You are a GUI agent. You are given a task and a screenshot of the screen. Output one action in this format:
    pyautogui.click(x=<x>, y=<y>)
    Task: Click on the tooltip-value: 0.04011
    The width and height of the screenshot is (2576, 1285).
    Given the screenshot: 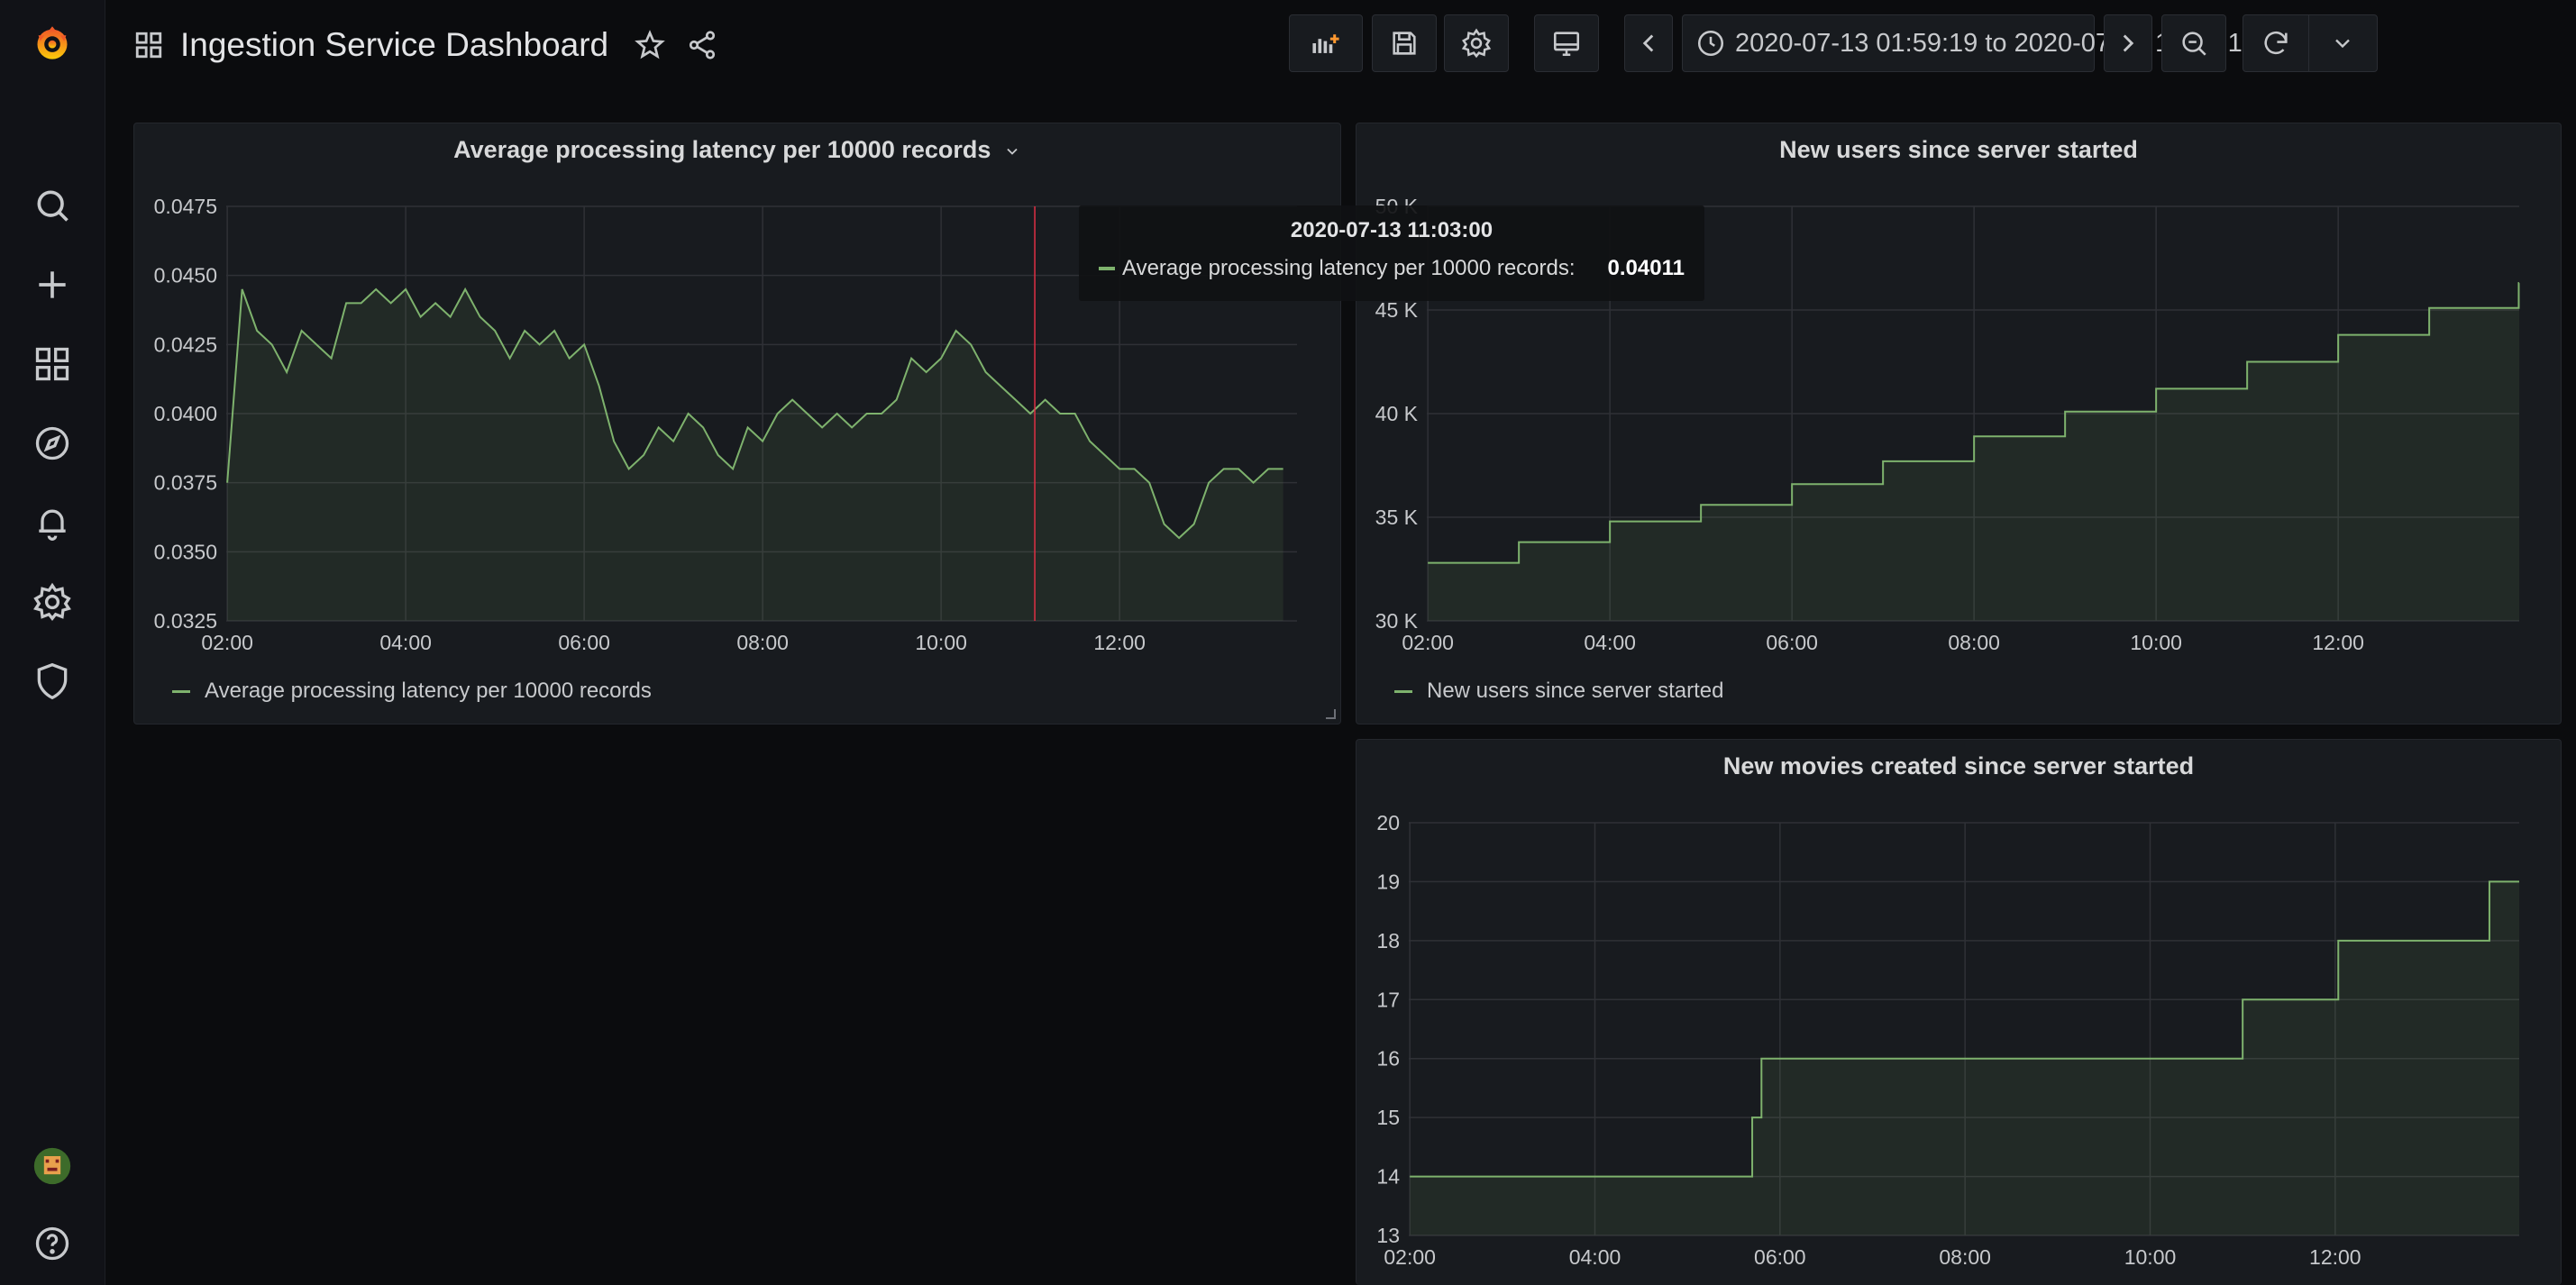 What is the action you would take?
    pyautogui.click(x=1646, y=268)
    